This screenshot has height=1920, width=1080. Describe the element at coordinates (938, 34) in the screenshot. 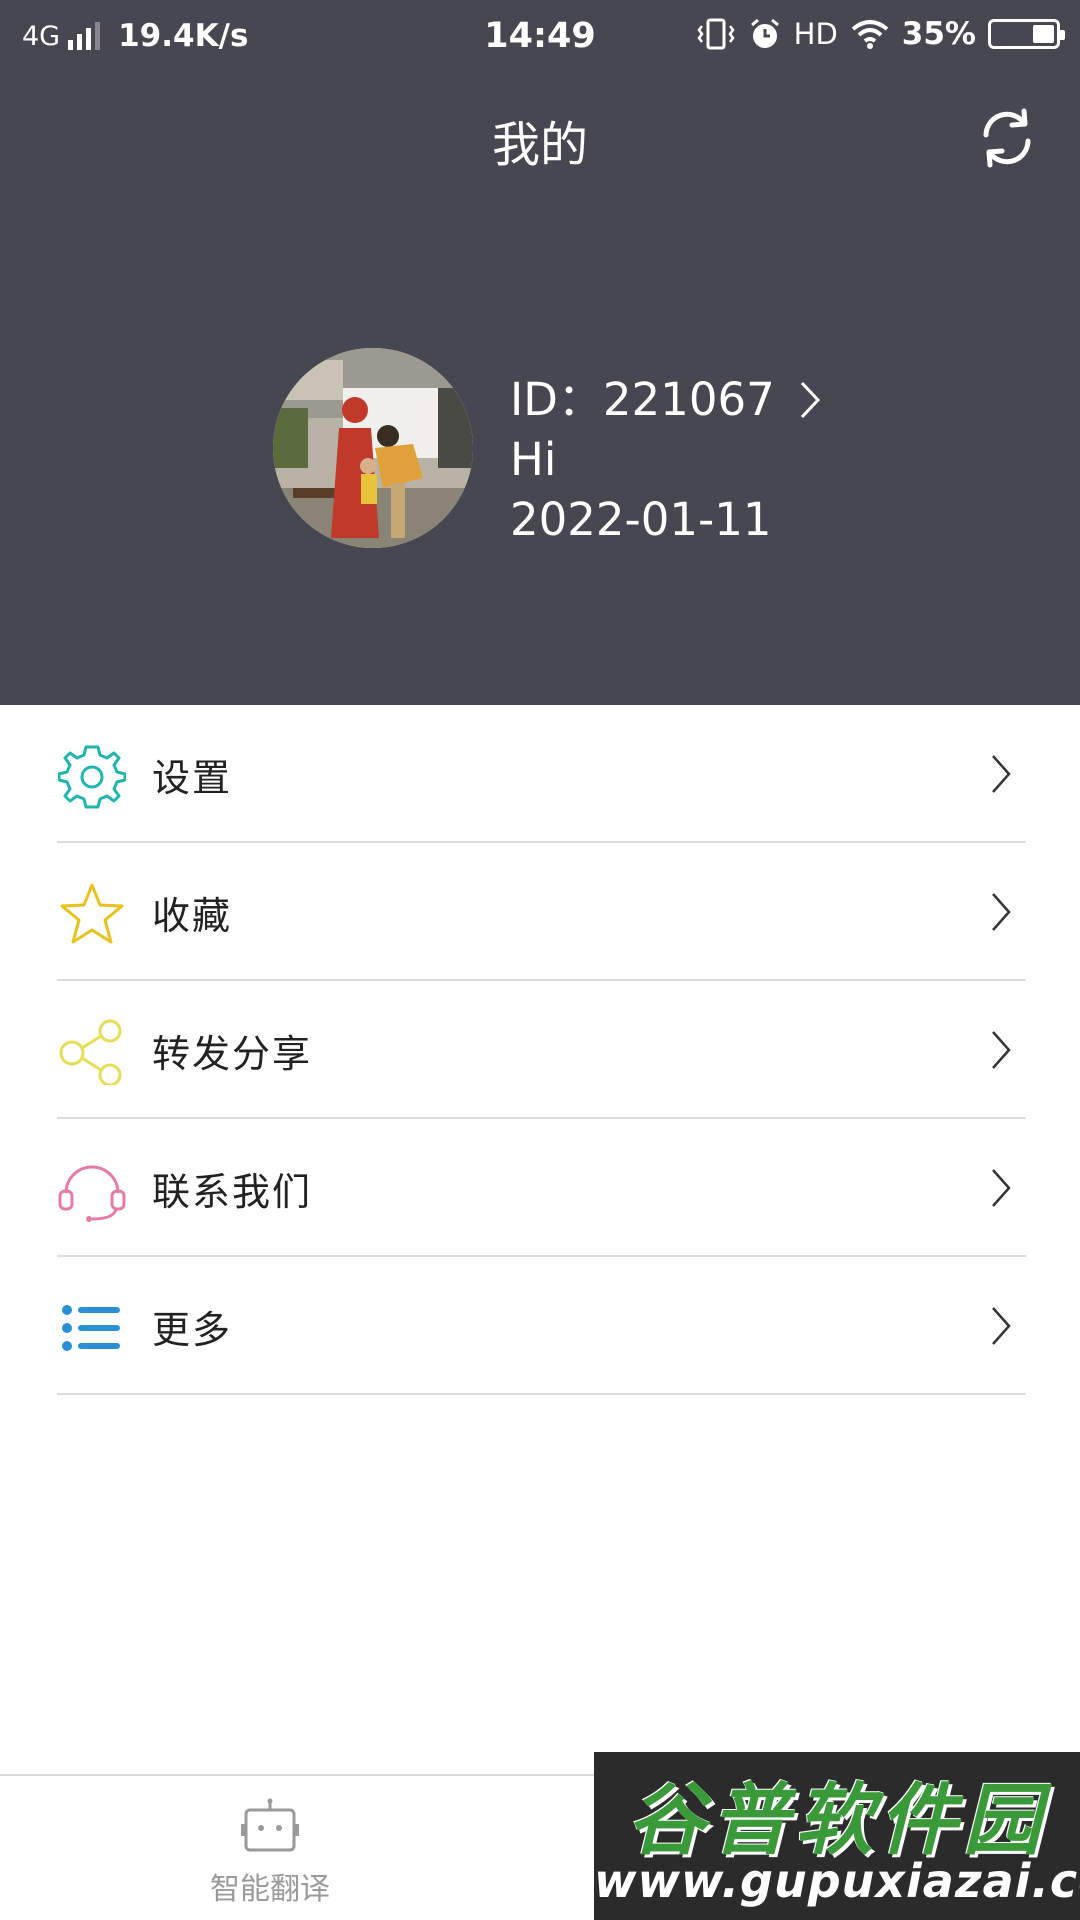

I see `battery-percent: 35%` at that location.